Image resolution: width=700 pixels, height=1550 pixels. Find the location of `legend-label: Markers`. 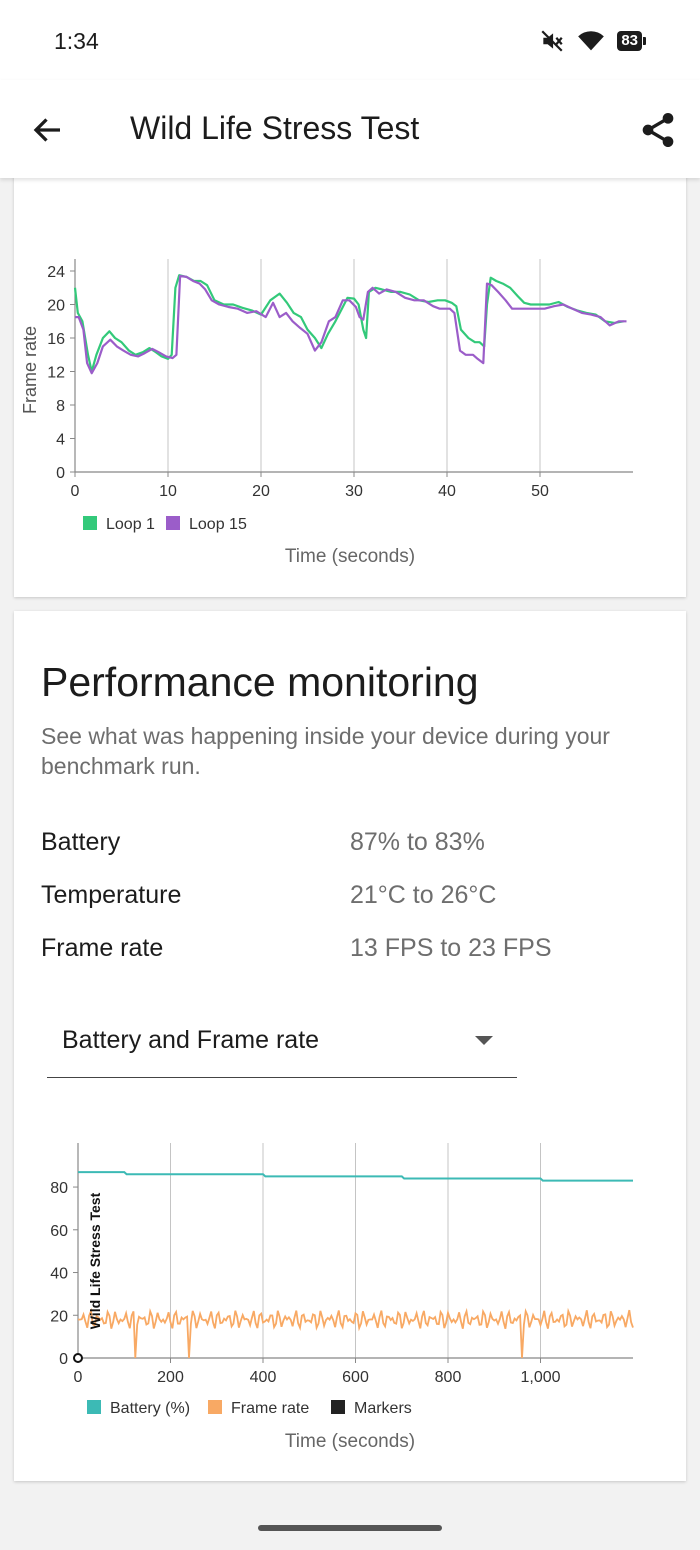

legend-label: Markers is located at coordinates (383, 1408).